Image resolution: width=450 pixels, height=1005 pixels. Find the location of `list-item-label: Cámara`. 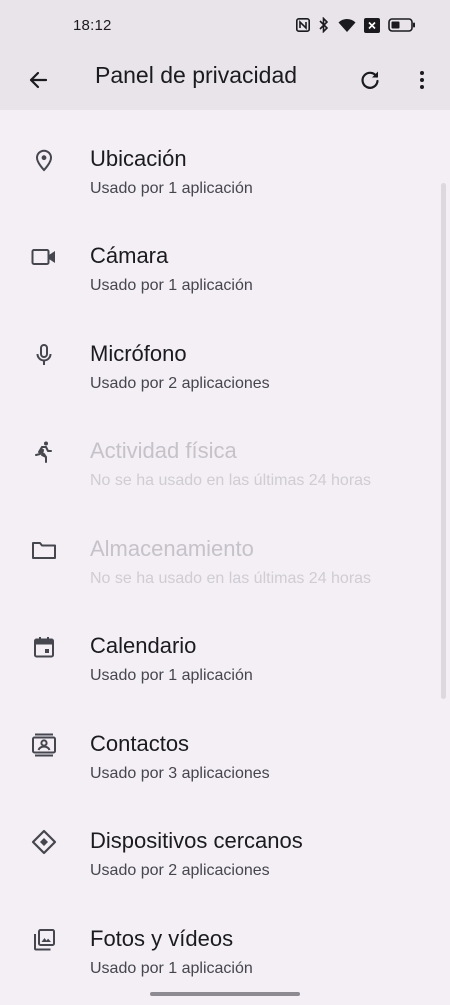

list-item-label: Cámara is located at coordinates (129, 255).